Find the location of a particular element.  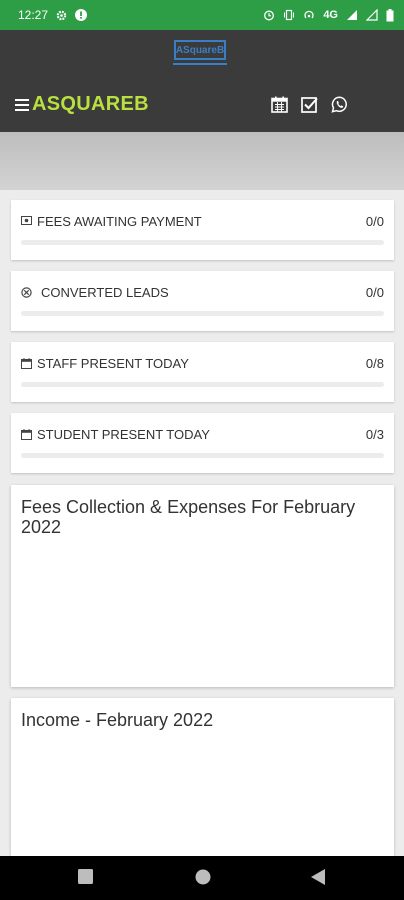

battery-icon is located at coordinates (390, 15).